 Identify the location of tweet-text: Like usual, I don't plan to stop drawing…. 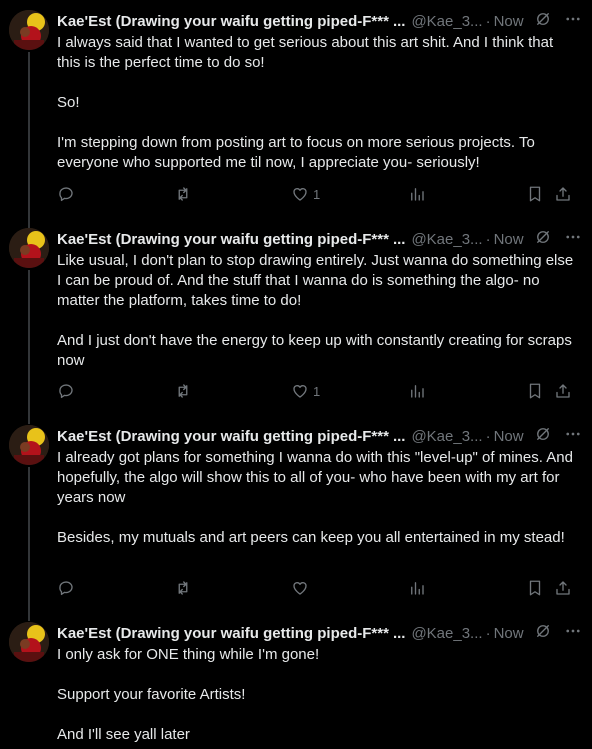
(316, 311).